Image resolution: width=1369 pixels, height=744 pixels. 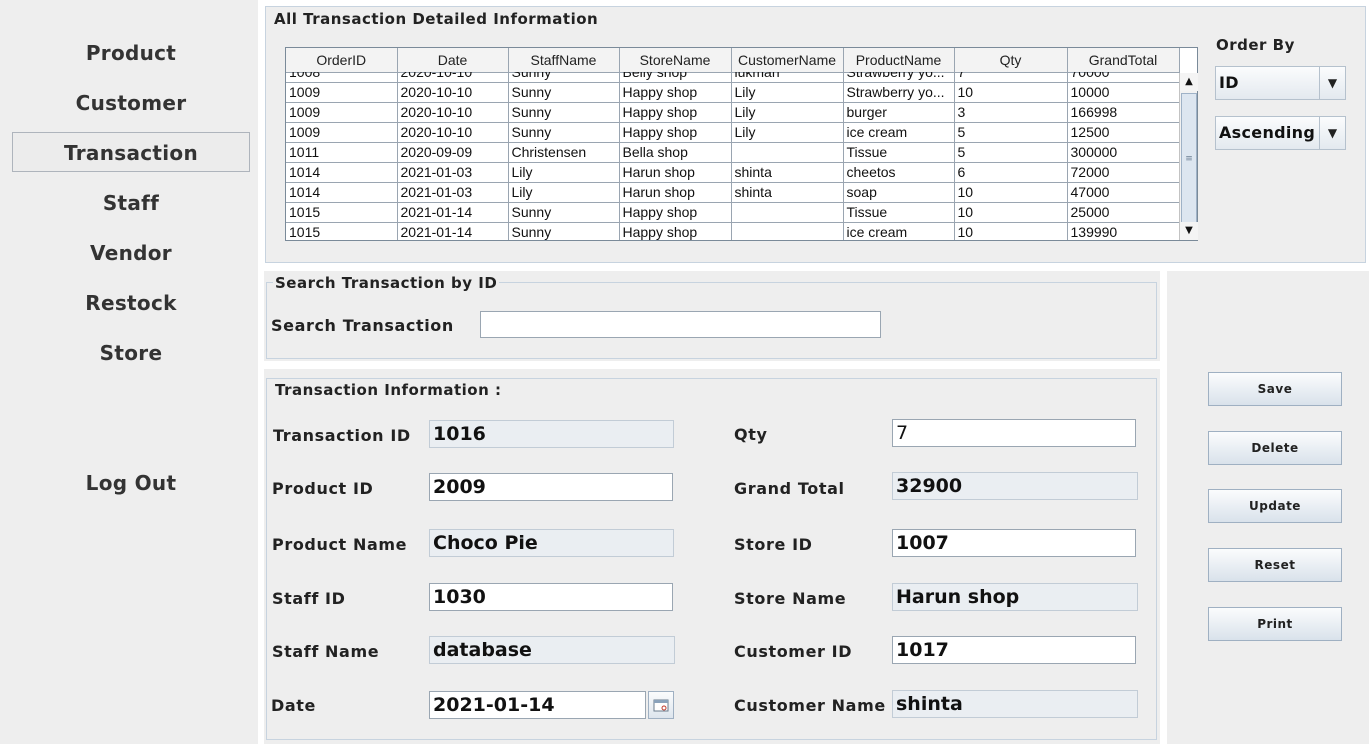 What do you see at coordinates (1011, 132) in the screenshot?
I see `table-cell: 5` at bounding box center [1011, 132].